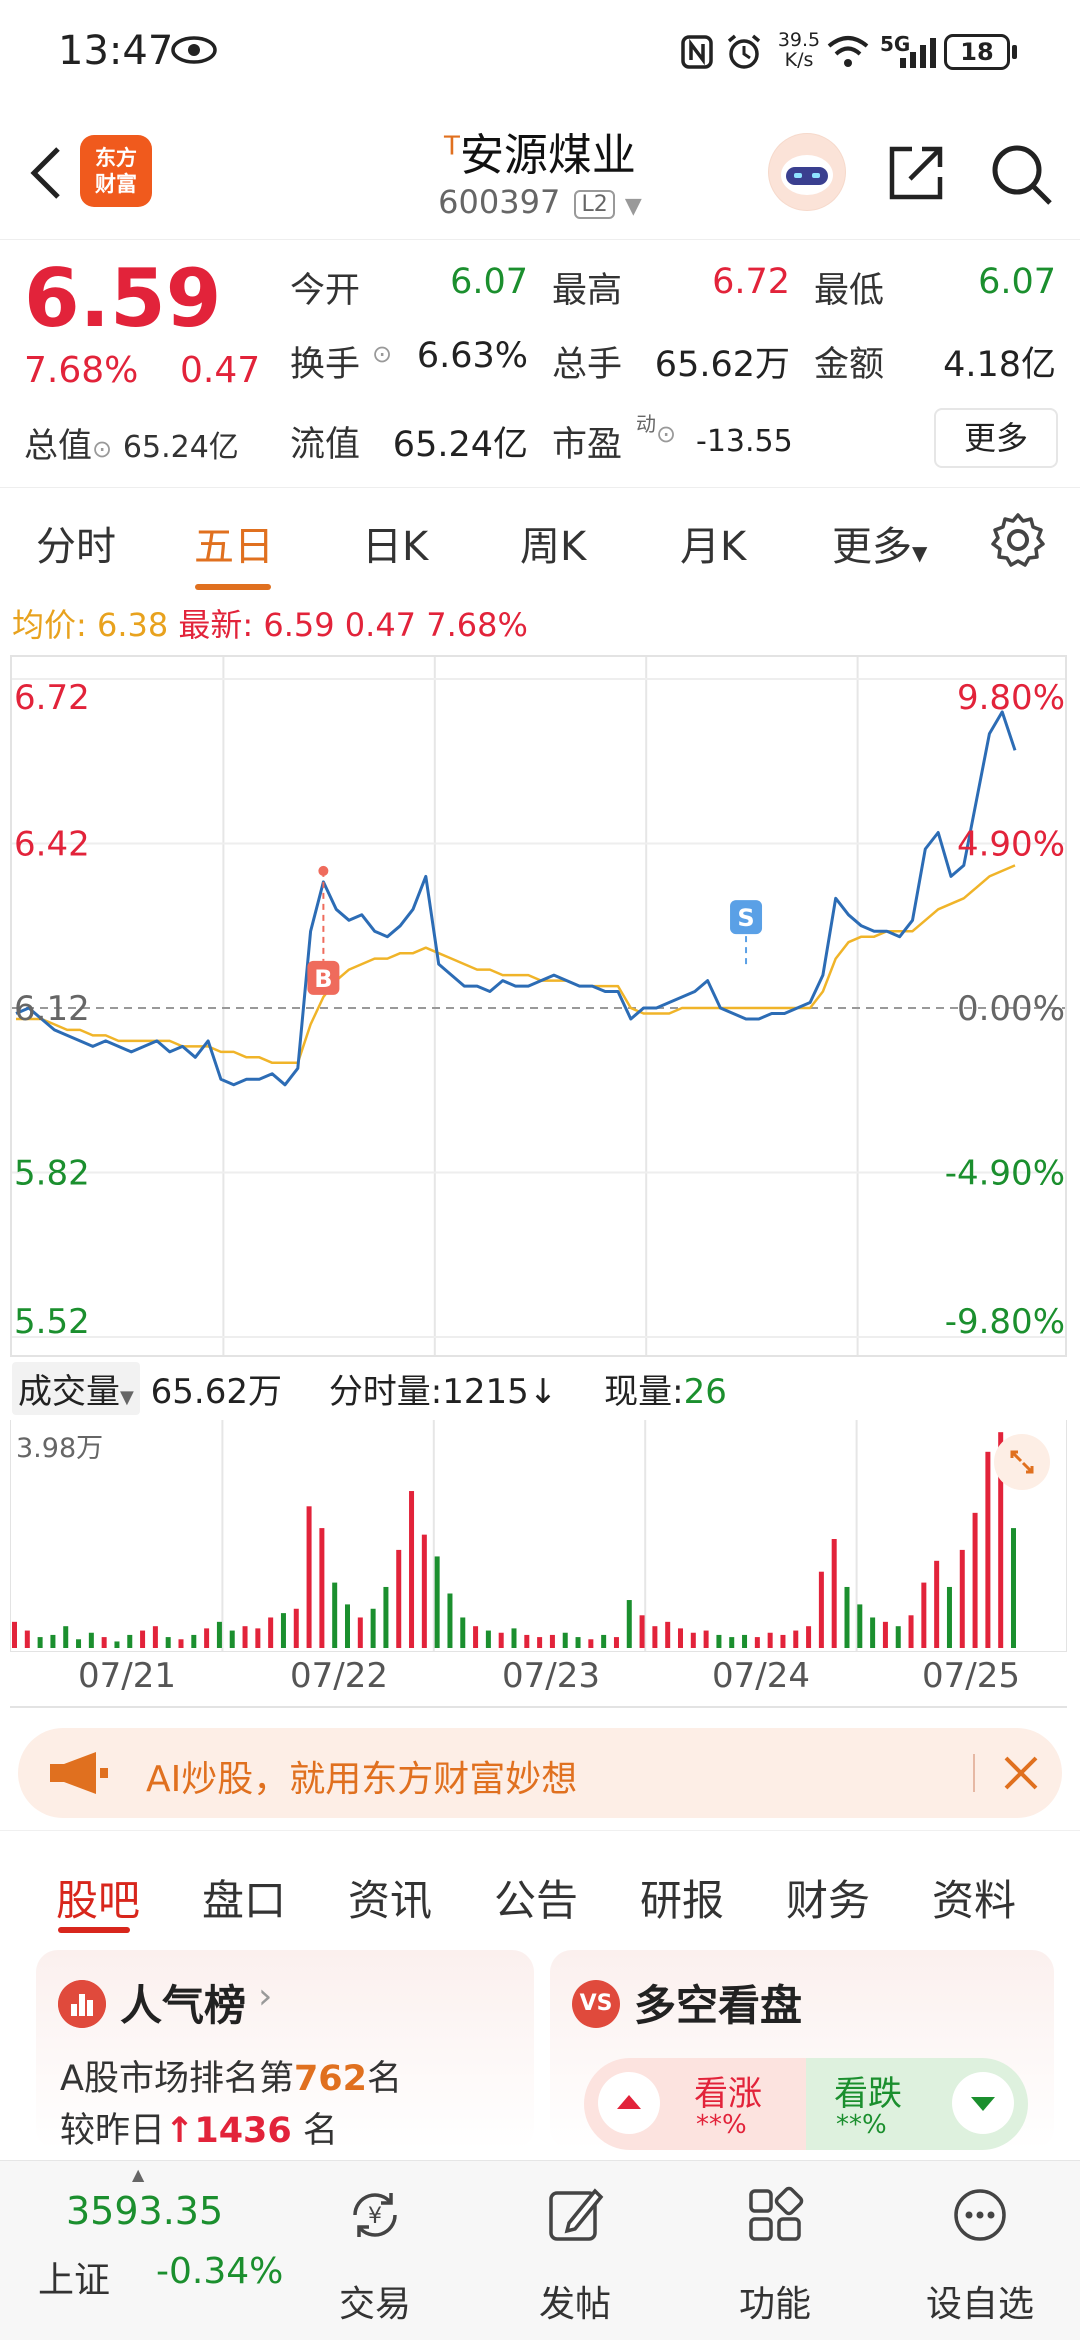  I want to click on y-axis-label-right: -4.90%, so click(1005, 1174).